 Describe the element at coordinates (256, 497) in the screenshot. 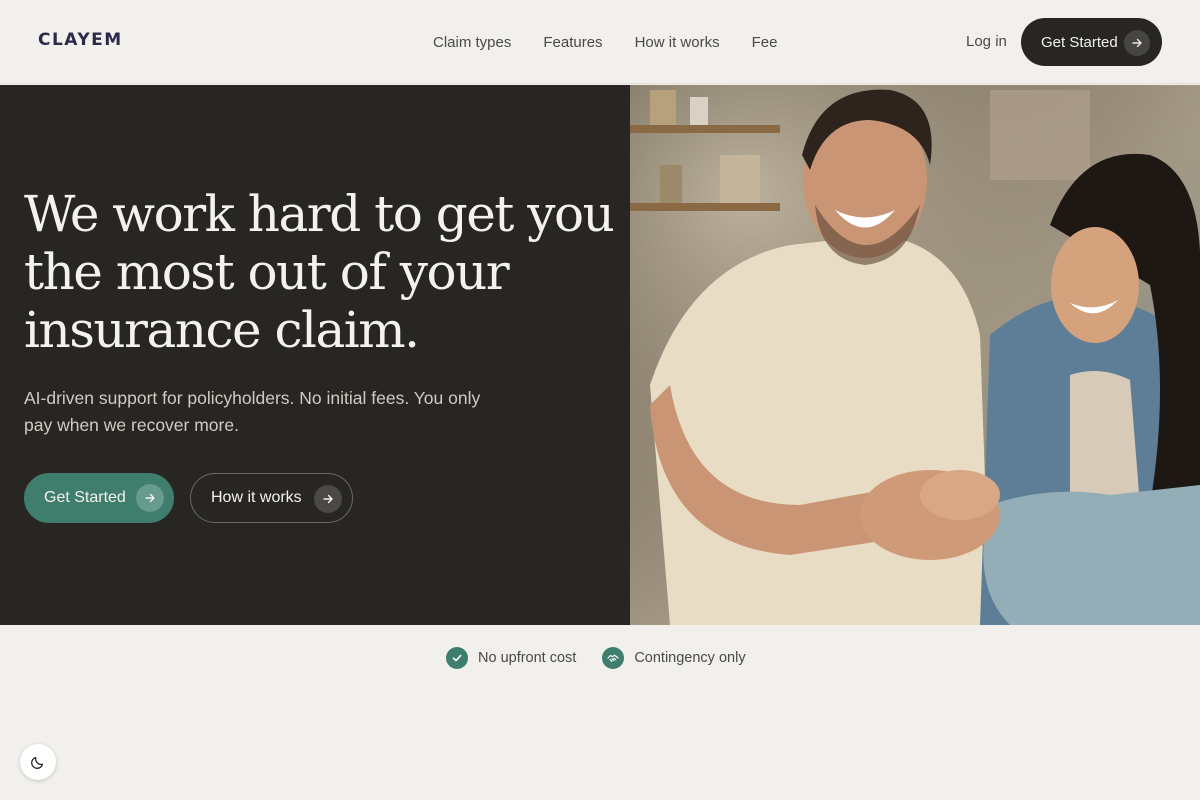

I see `hero-how-it-works-label: How it works` at that location.